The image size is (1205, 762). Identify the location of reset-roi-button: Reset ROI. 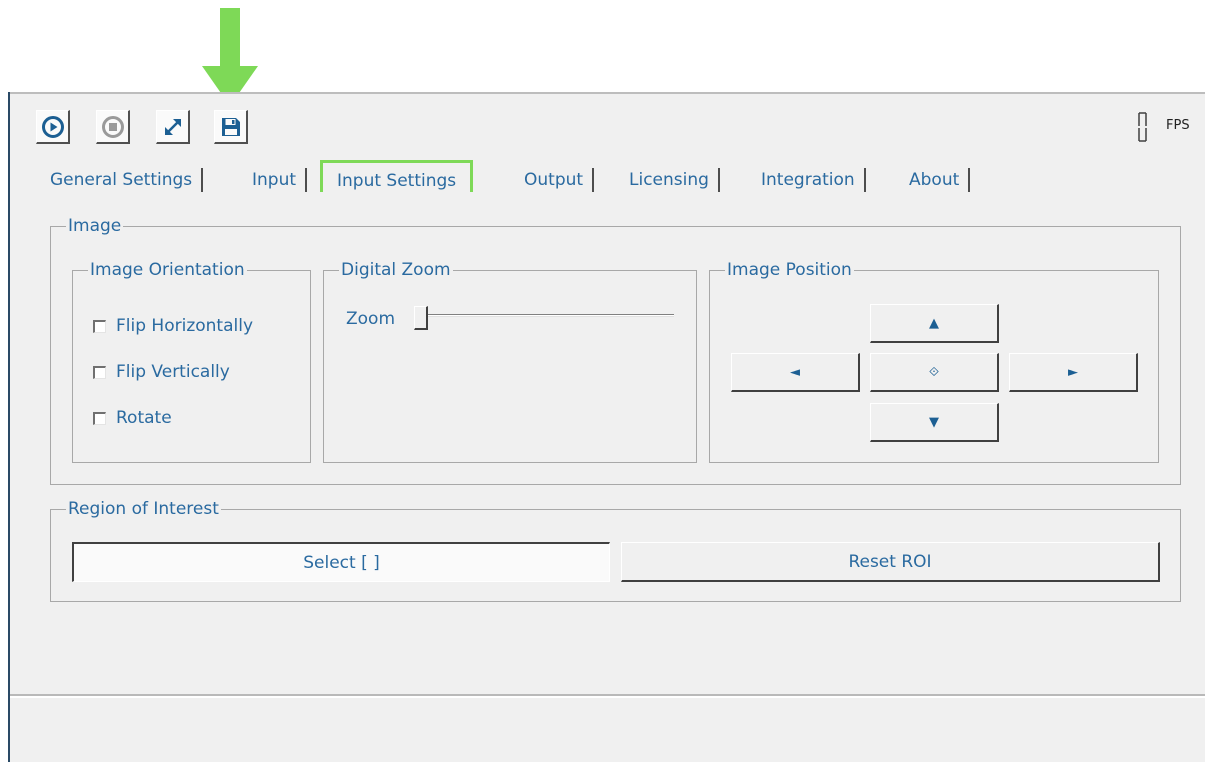
(890, 562).